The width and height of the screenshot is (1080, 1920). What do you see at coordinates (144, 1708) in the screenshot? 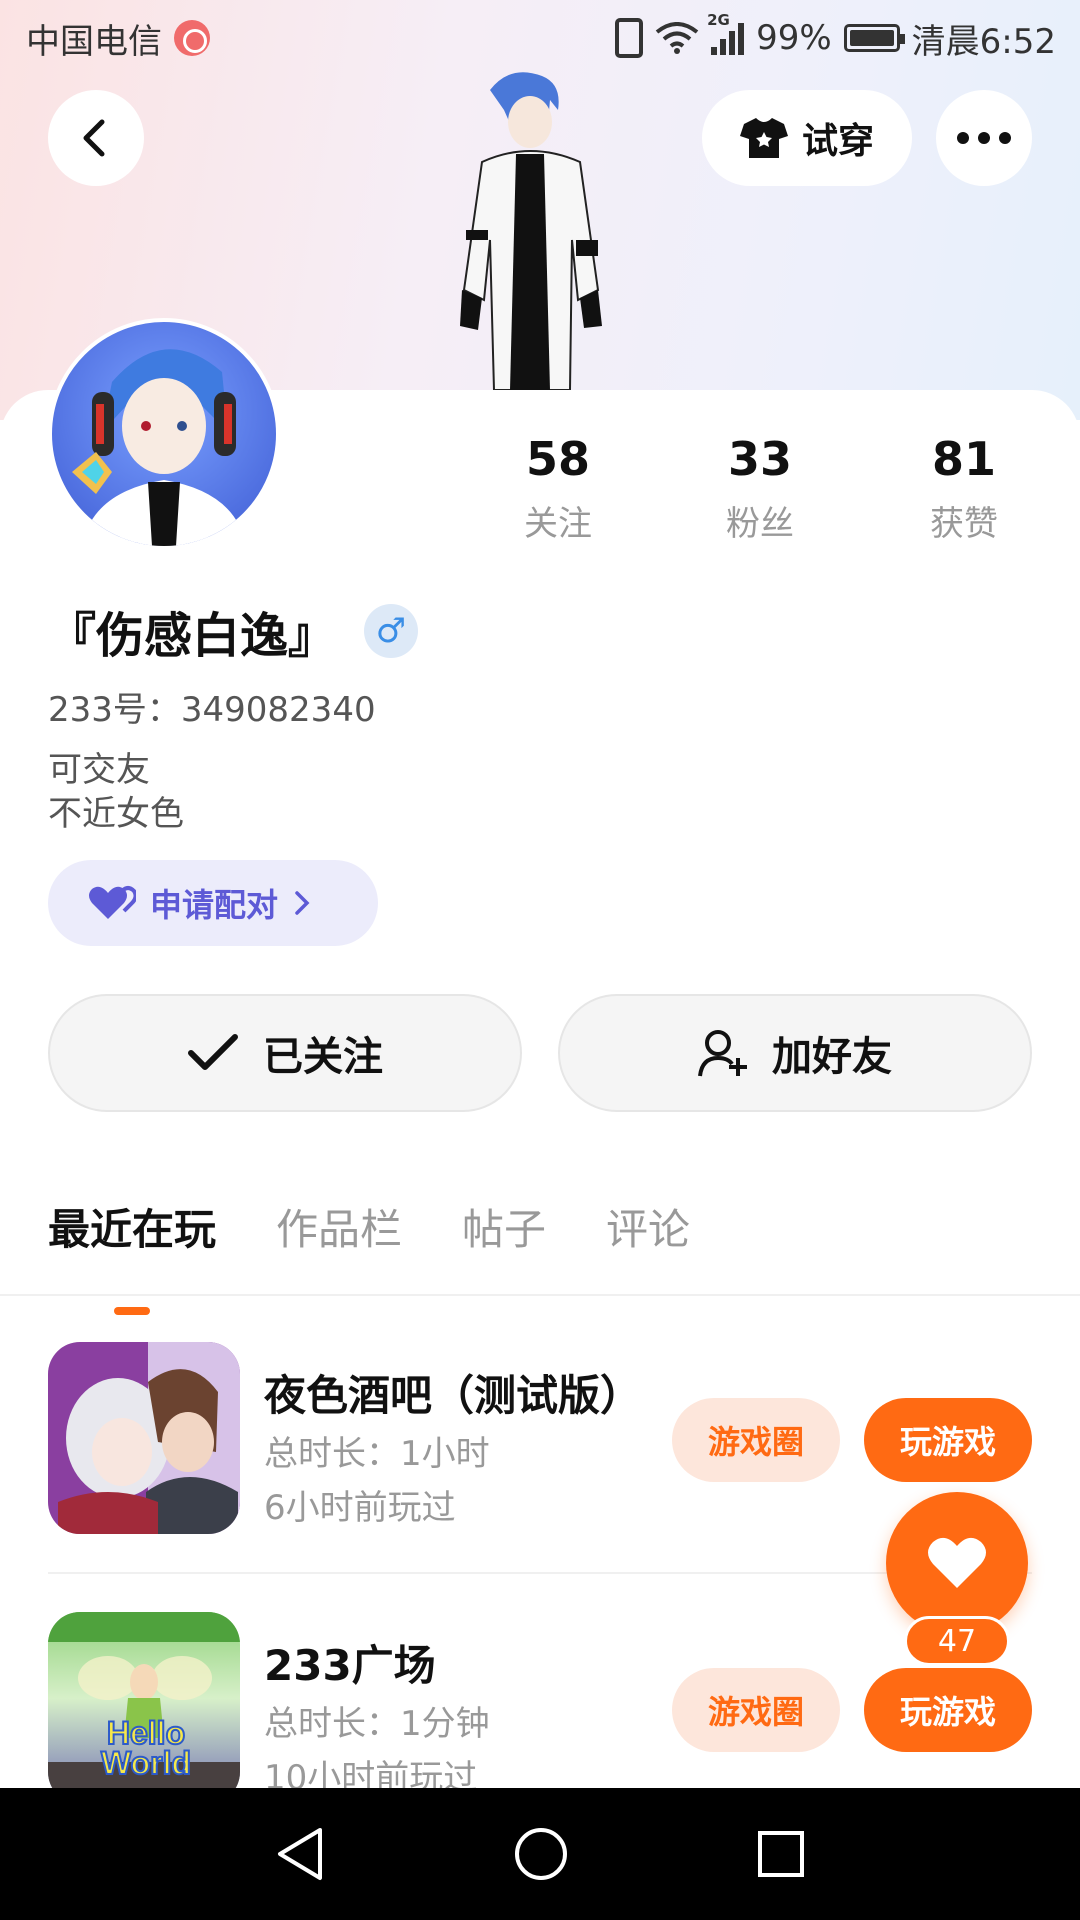
I see `game-icon: Hello World` at bounding box center [144, 1708].